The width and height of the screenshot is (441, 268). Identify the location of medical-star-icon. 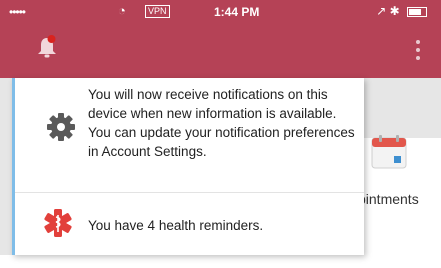
(58, 223).